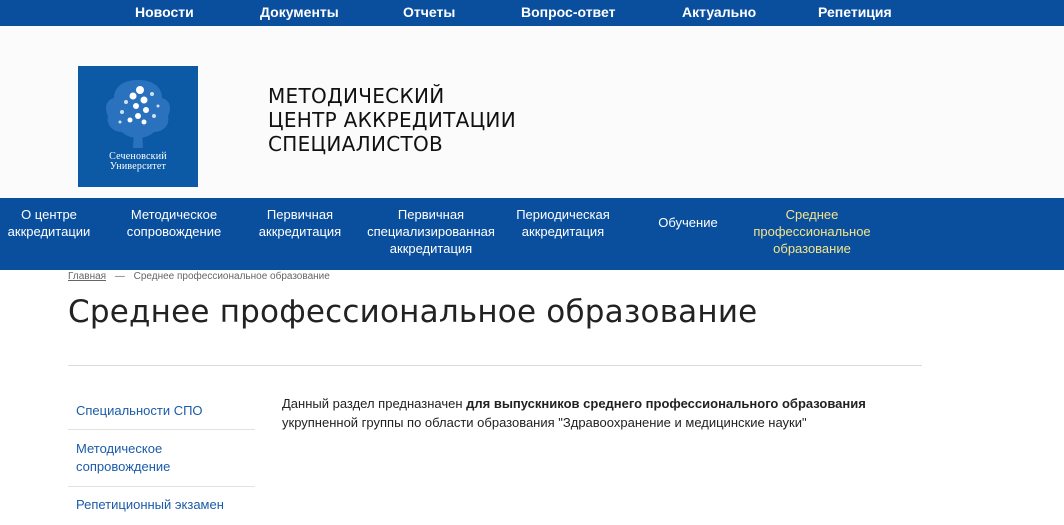 This screenshot has width=1064, height=525. I want to click on page-title: Среднее профессиональное образование, so click(413, 312).